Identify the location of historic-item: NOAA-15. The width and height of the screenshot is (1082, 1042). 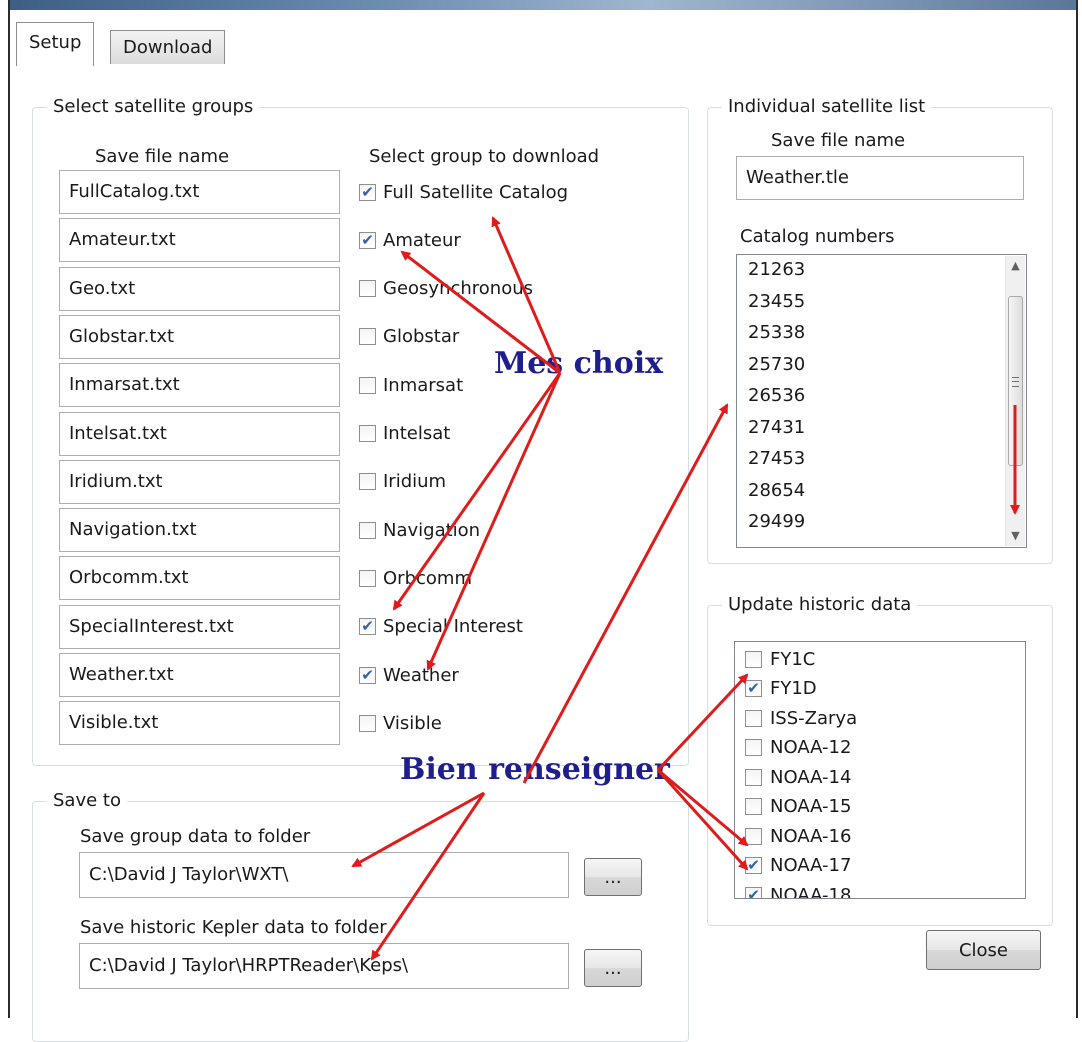
(798, 807).